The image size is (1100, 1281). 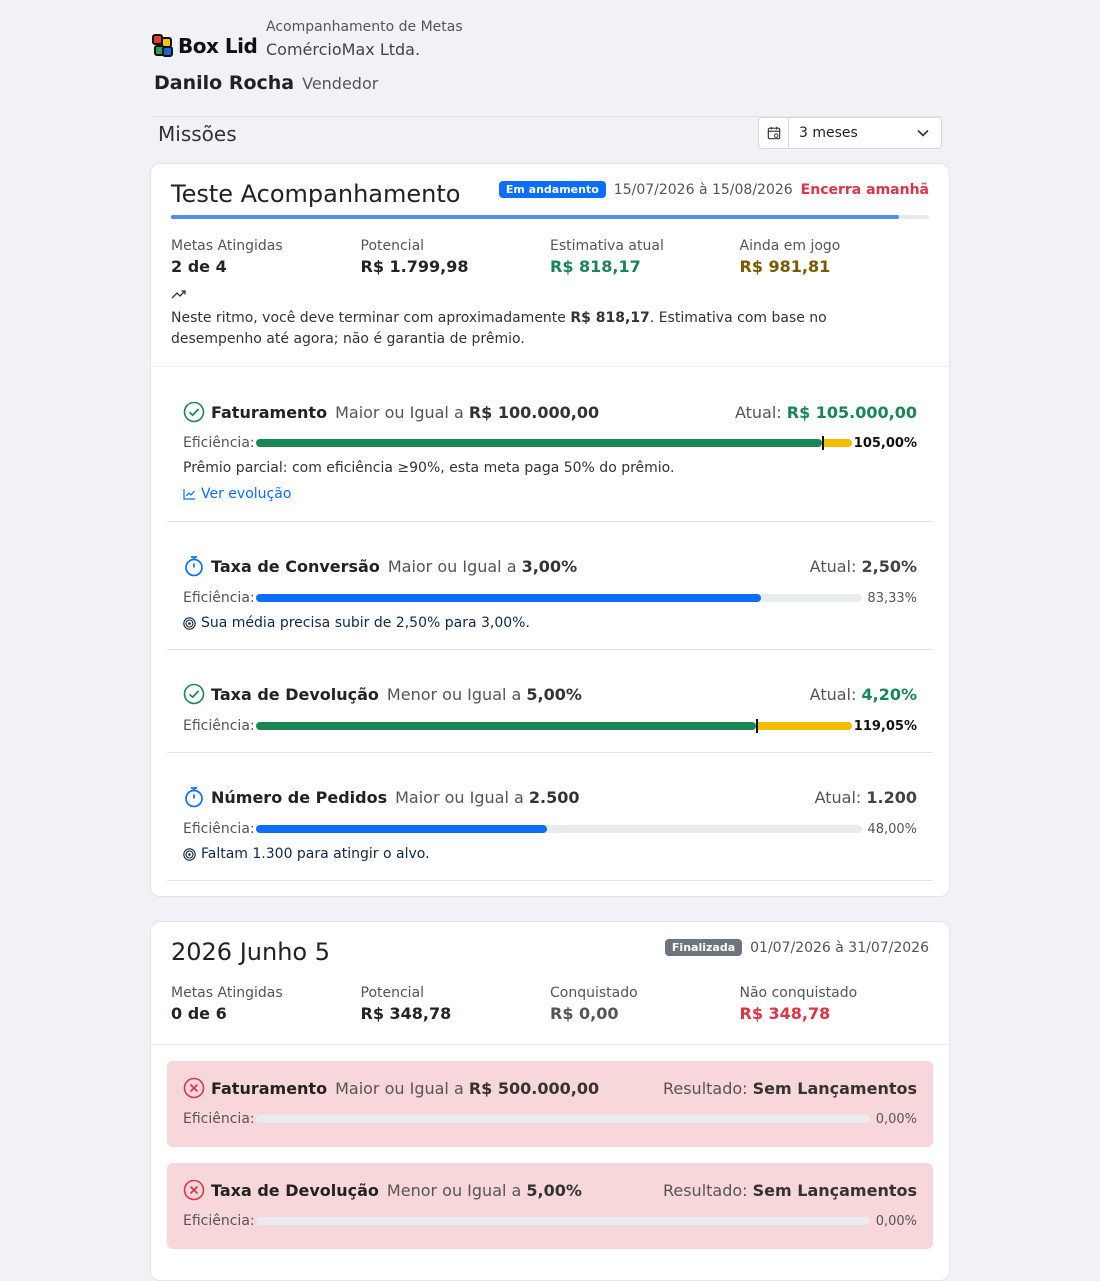 What do you see at coordinates (250, 952) in the screenshot?
I see `mission-title: 2026 Junho 5` at bounding box center [250, 952].